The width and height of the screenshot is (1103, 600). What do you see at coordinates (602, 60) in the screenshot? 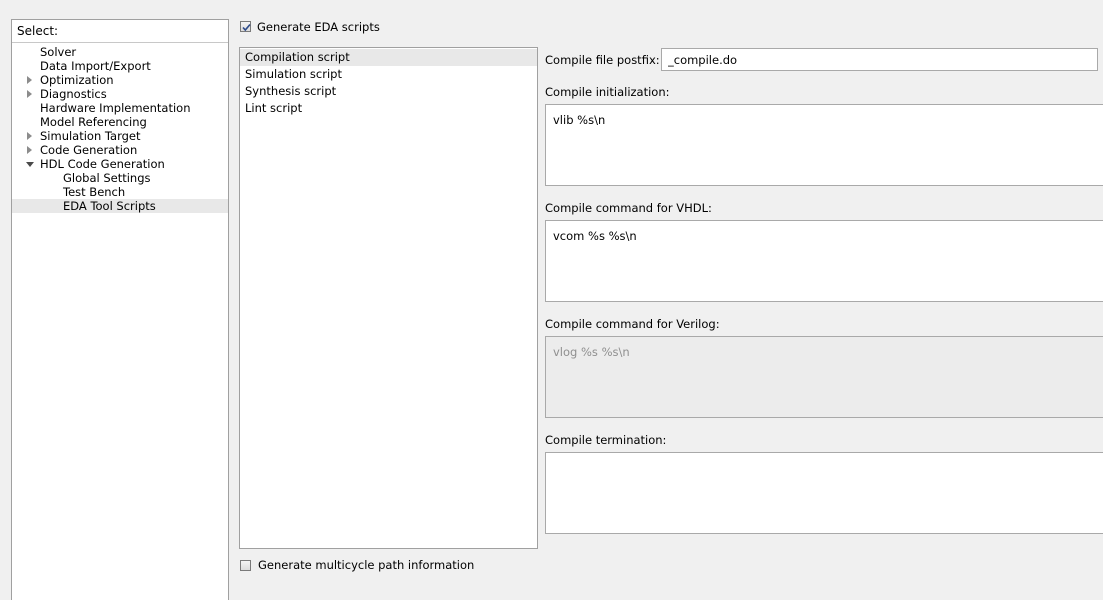
I see `compile-postfix-label: Compile file postfix:` at bounding box center [602, 60].